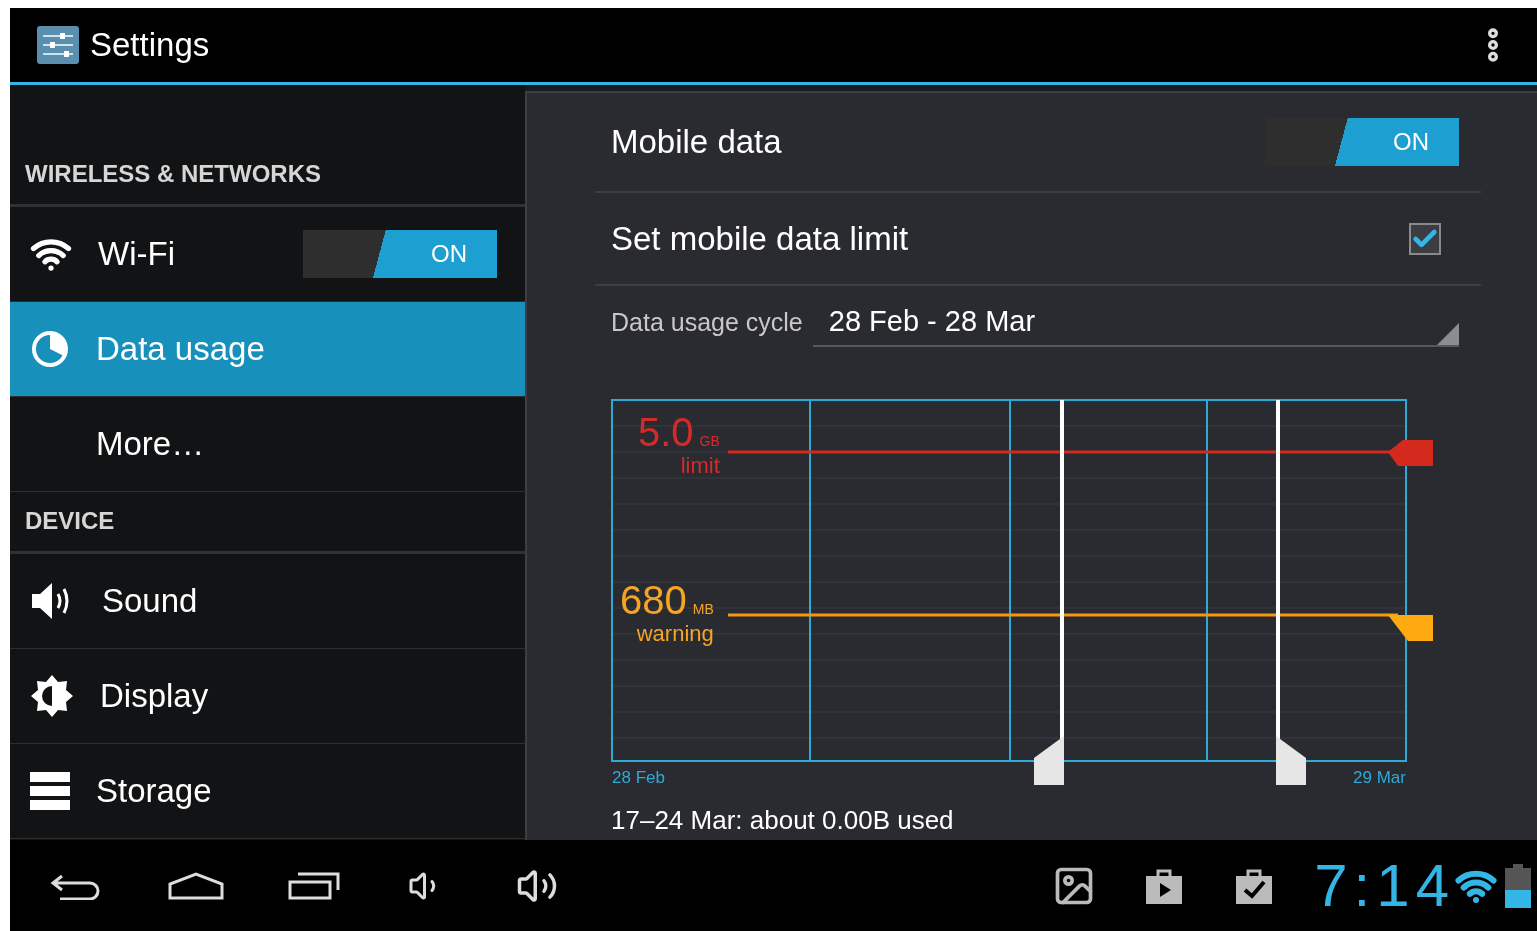 The width and height of the screenshot is (1537, 931). What do you see at coordinates (709, 442) in the screenshot?
I see `limit-unit: GB` at bounding box center [709, 442].